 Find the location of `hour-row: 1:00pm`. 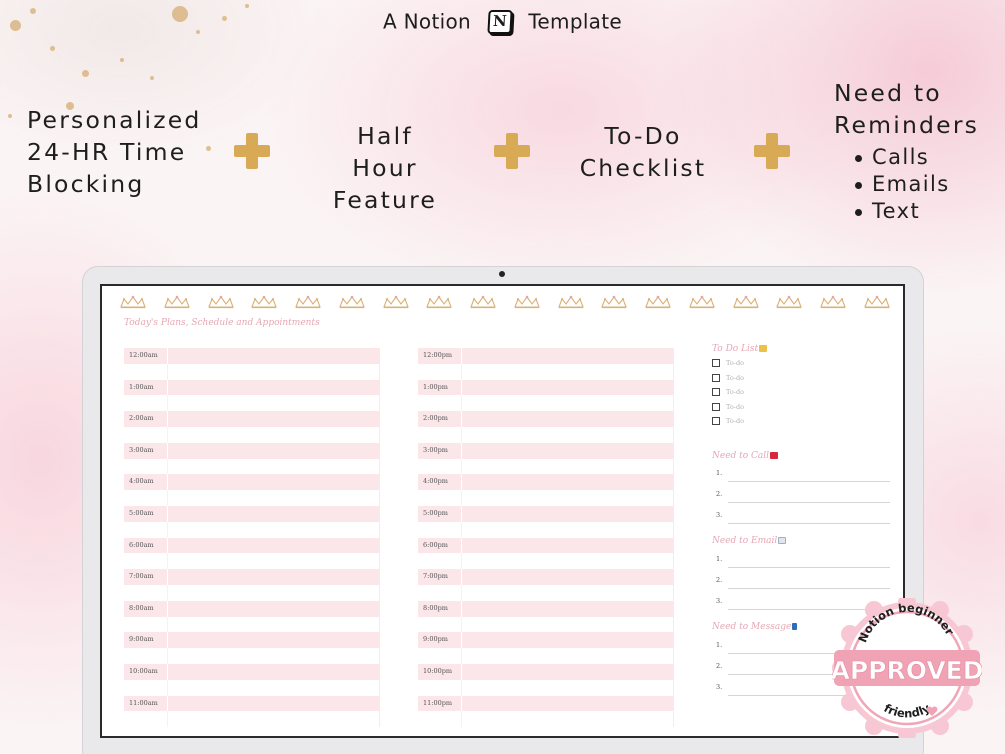

hour-row: 1:00pm is located at coordinates (545, 387).